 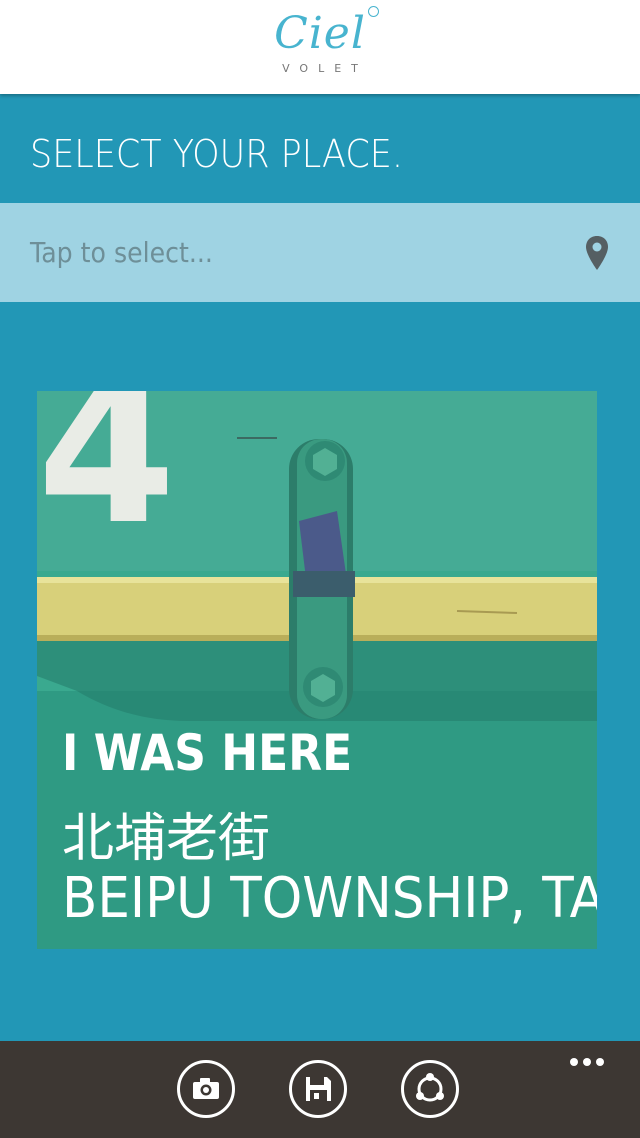 What do you see at coordinates (373, 11) in the screenshot?
I see `logo-dot` at bounding box center [373, 11].